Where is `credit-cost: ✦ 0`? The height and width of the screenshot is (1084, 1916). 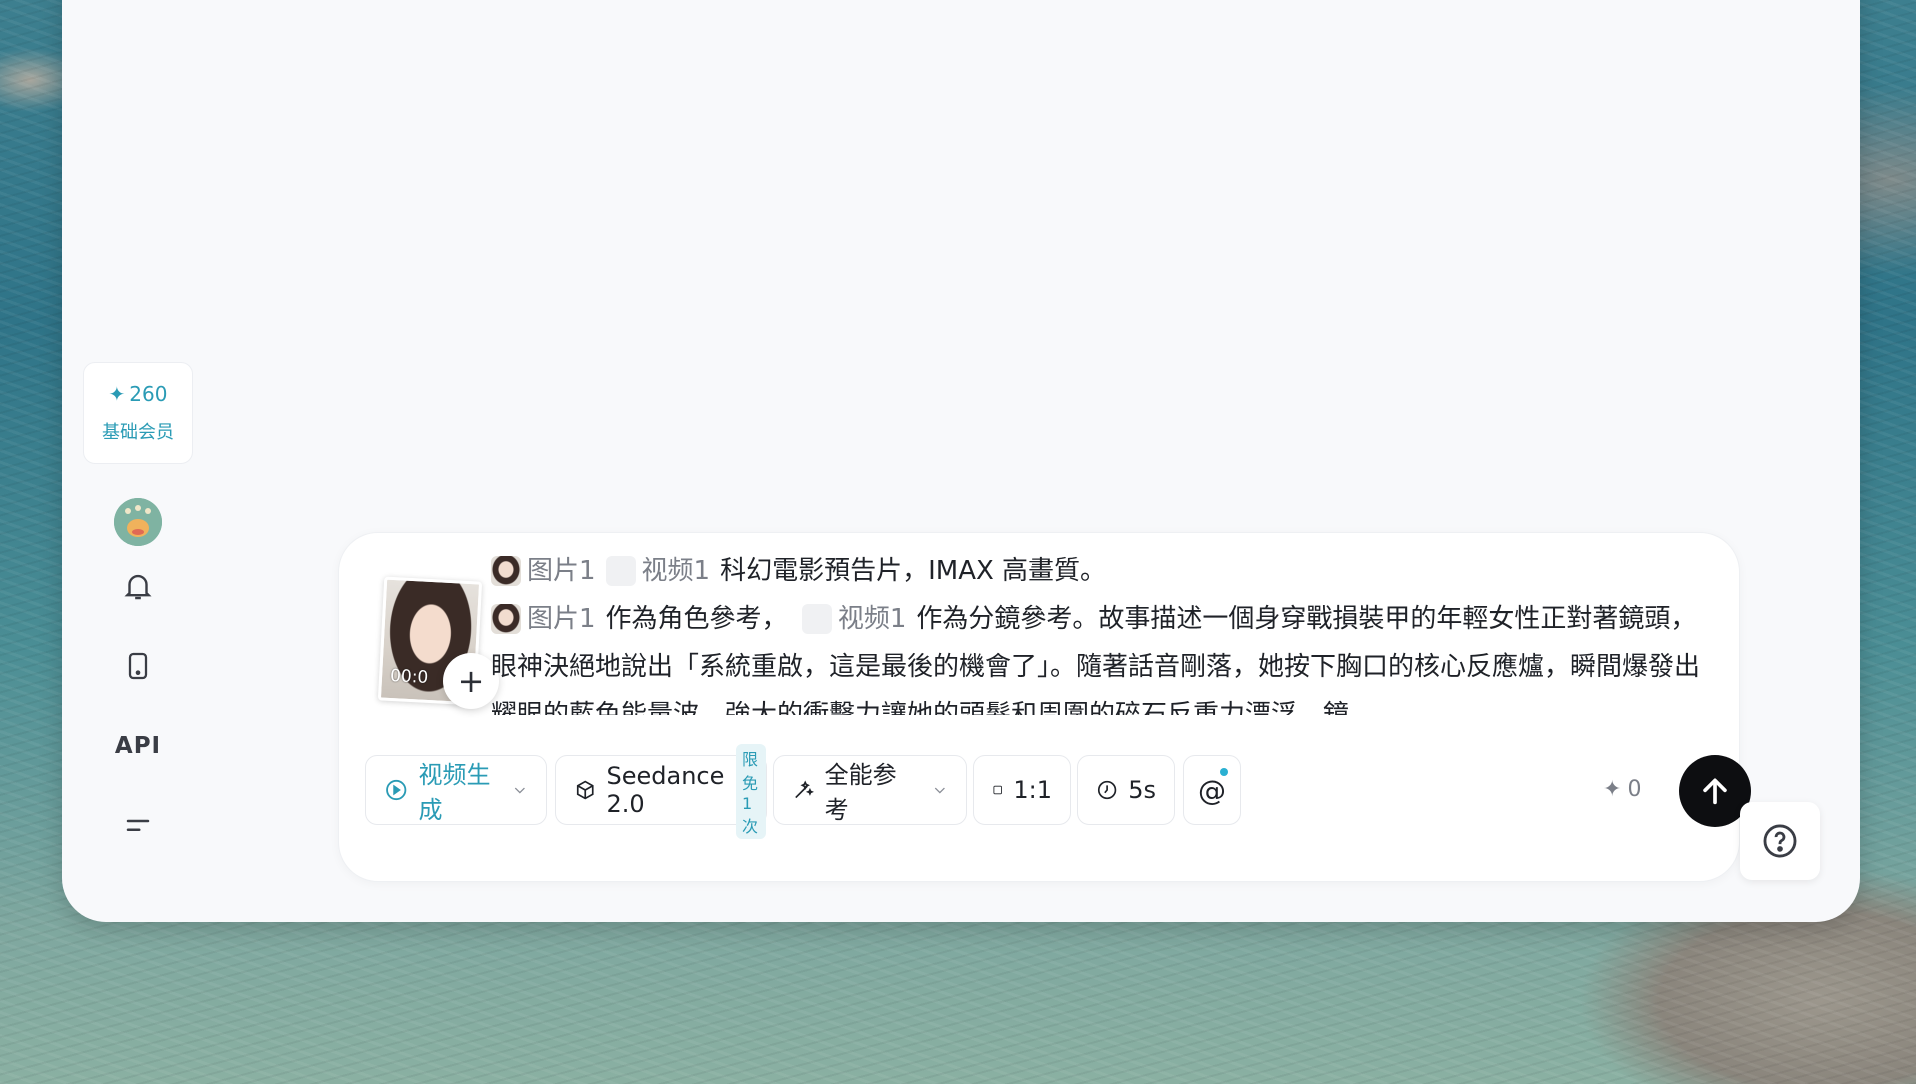
credit-cost: ✦ 0 is located at coordinates (1622, 789).